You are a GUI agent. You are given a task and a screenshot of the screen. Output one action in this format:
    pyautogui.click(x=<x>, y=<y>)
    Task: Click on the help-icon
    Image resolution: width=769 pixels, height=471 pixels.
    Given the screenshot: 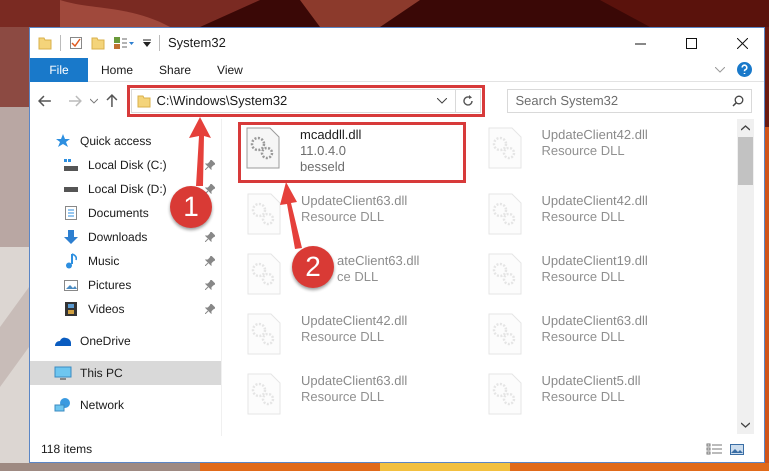 What is the action you would take?
    pyautogui.click(x=744, y=69)
    